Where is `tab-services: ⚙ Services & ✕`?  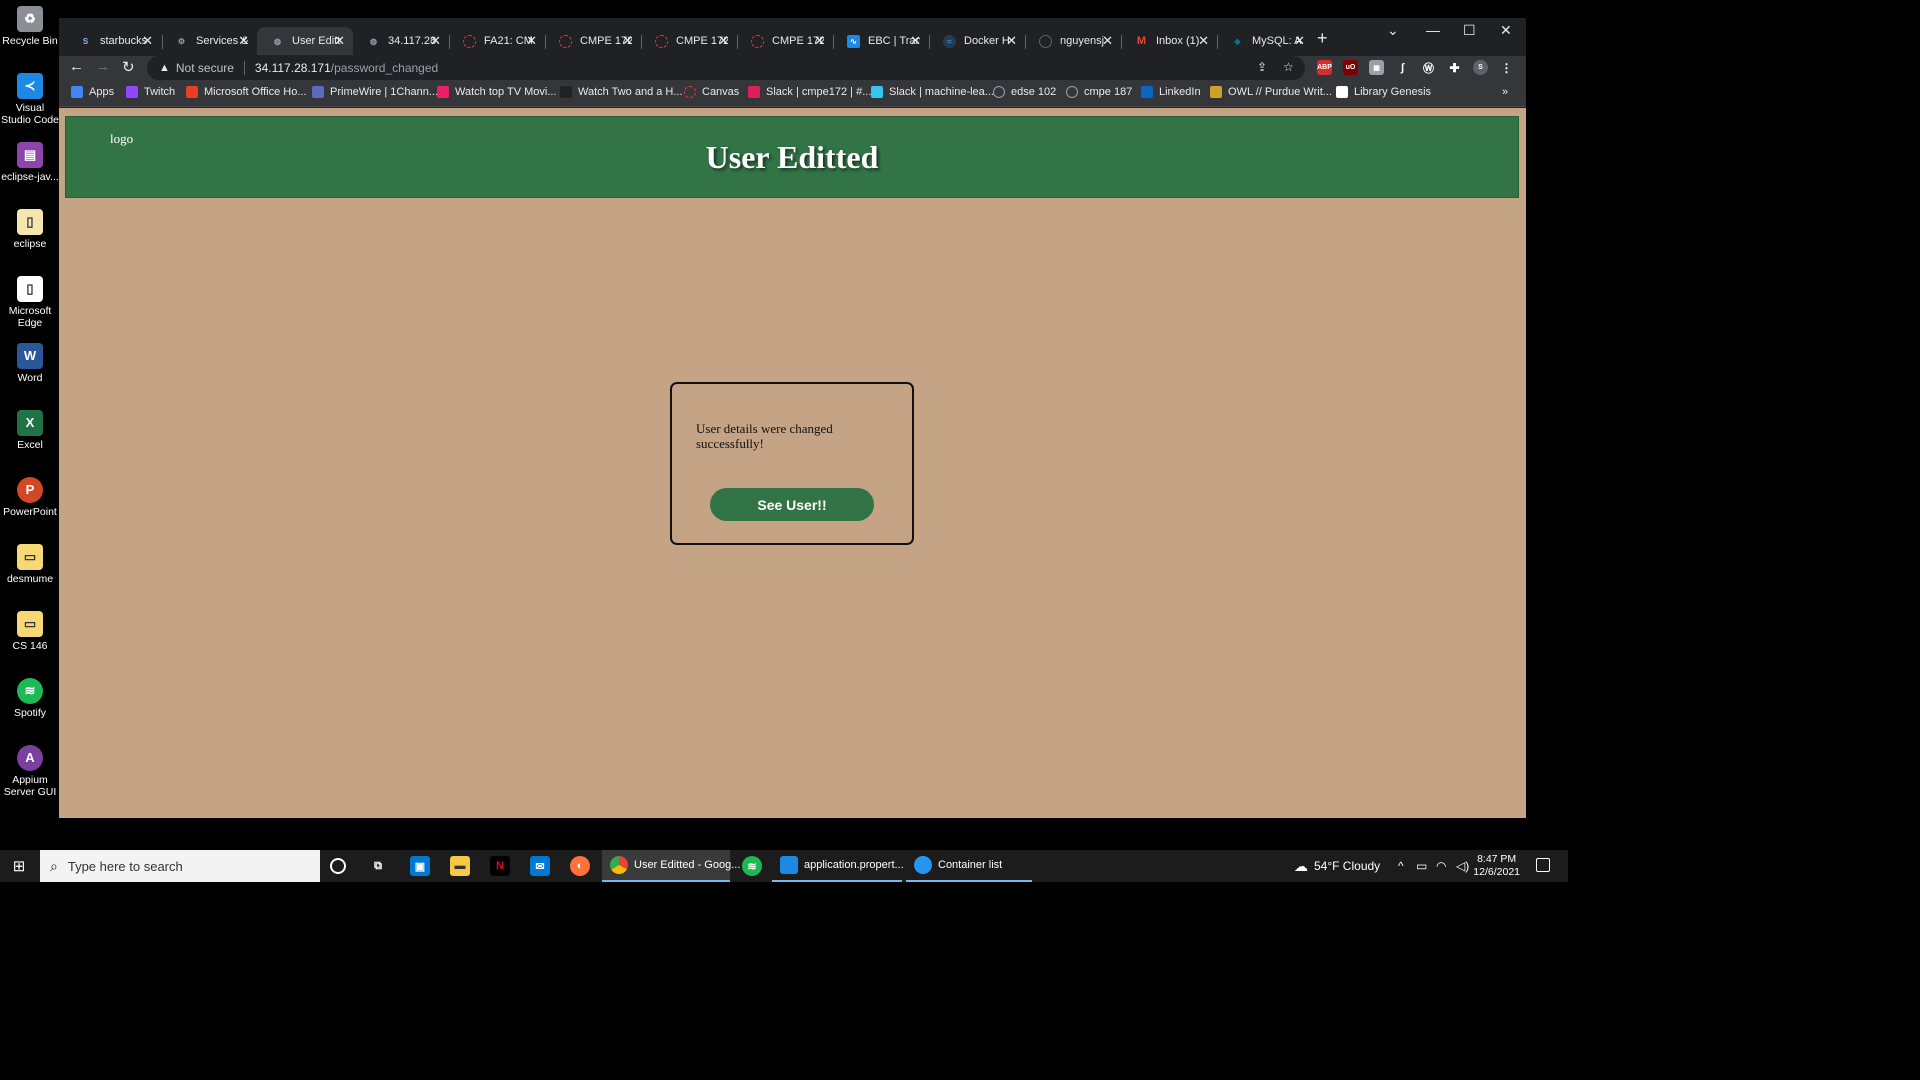
tab-services: ⚙ Services & ✕ is located at coordinates (209, 41).